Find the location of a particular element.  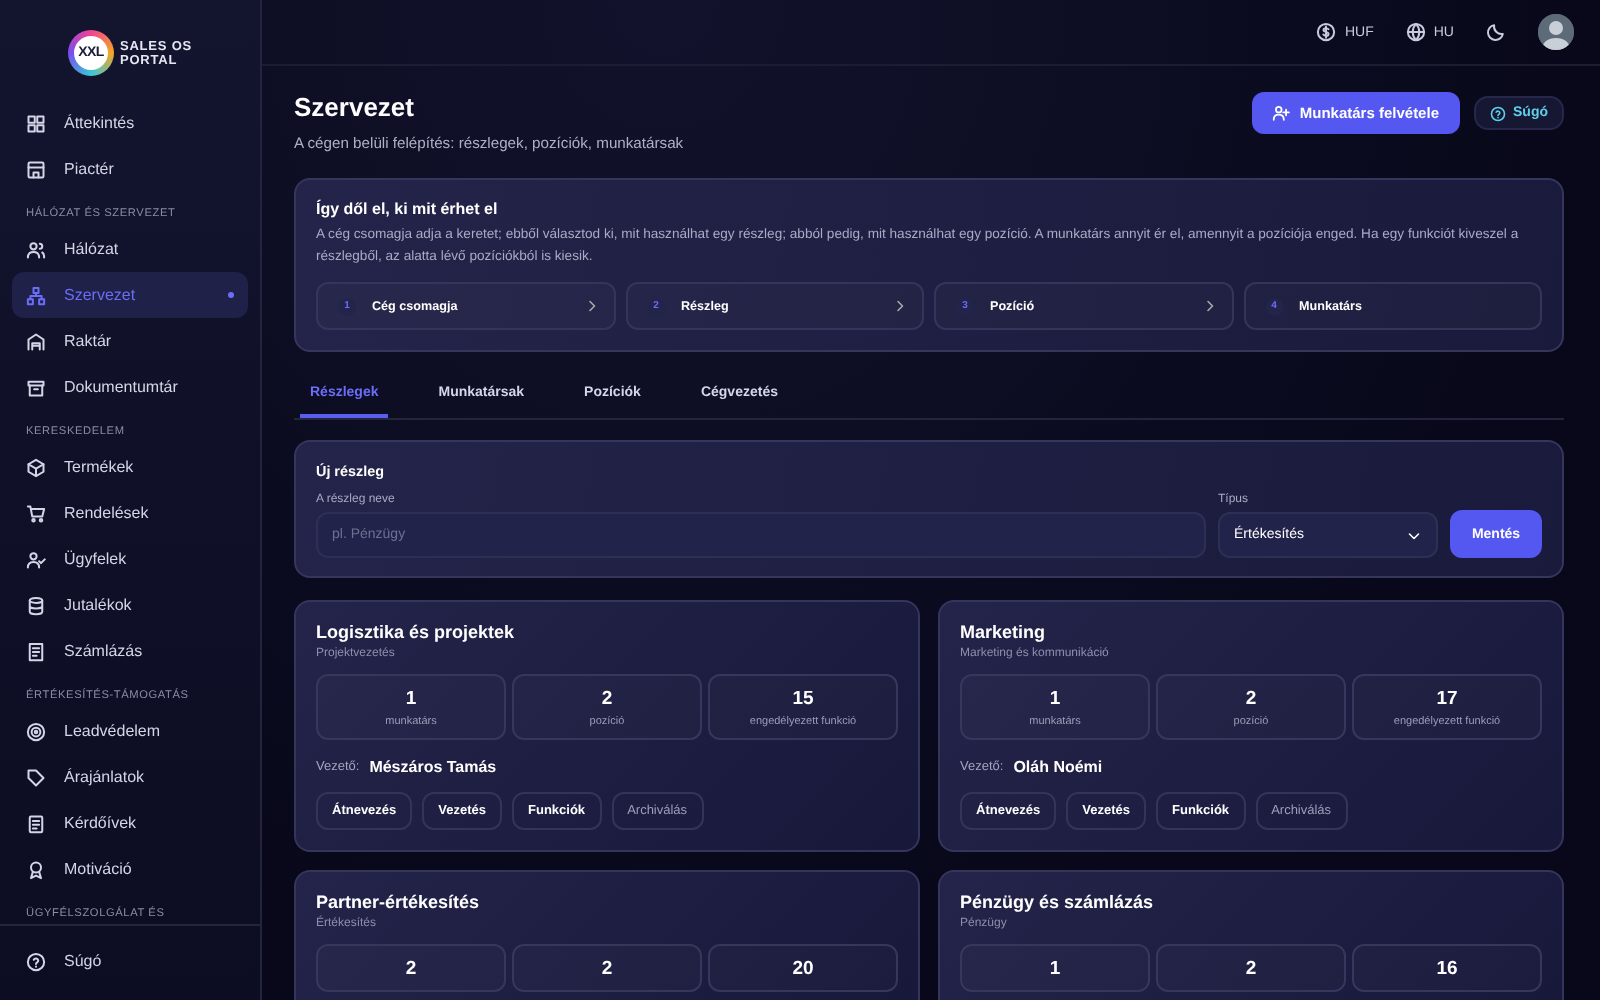

department-name: Marketing is located at coordinates (1004, 632).